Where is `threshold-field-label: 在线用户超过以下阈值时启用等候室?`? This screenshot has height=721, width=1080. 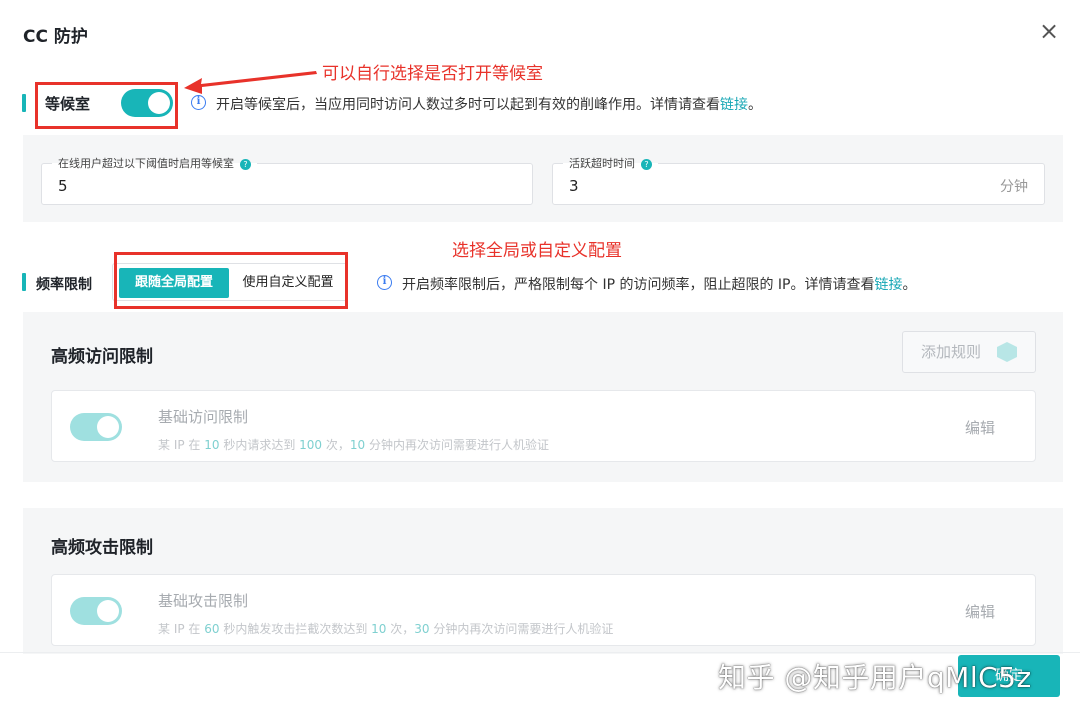 threshold-field-label: 在线用户超过以下阈值时启用等候室? is located at coordinates (154, 163).